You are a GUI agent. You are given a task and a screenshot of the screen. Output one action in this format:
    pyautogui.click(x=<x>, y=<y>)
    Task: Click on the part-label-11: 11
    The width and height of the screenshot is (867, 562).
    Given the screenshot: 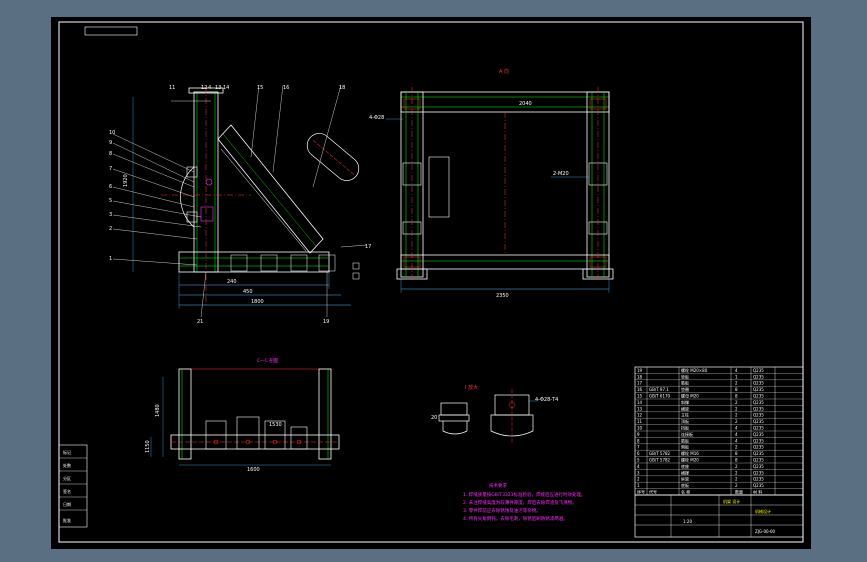 What is the action you would take?
    pyautogui.click(x=172, y=88)
    